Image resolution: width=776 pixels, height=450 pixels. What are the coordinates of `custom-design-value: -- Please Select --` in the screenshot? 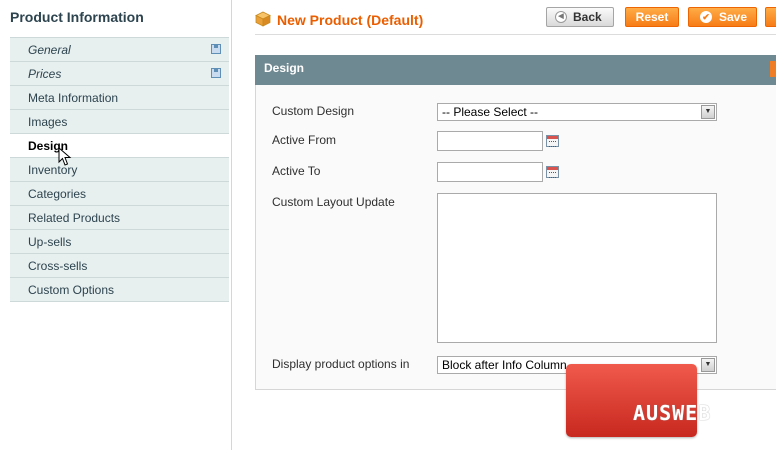 It's located at (490, 112).